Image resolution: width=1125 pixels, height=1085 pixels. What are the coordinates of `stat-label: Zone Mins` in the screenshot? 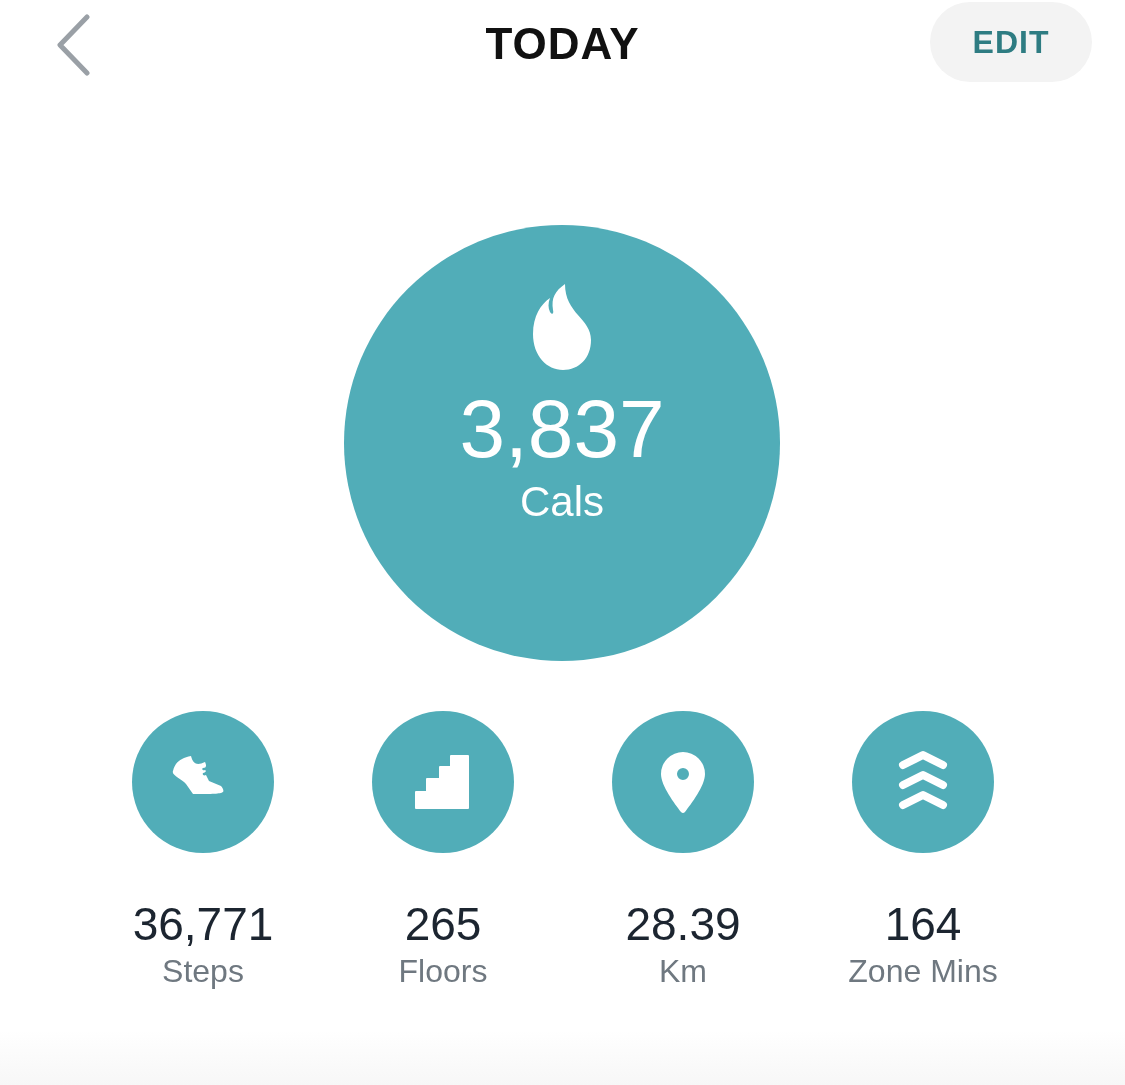 It's located at (923, 971).